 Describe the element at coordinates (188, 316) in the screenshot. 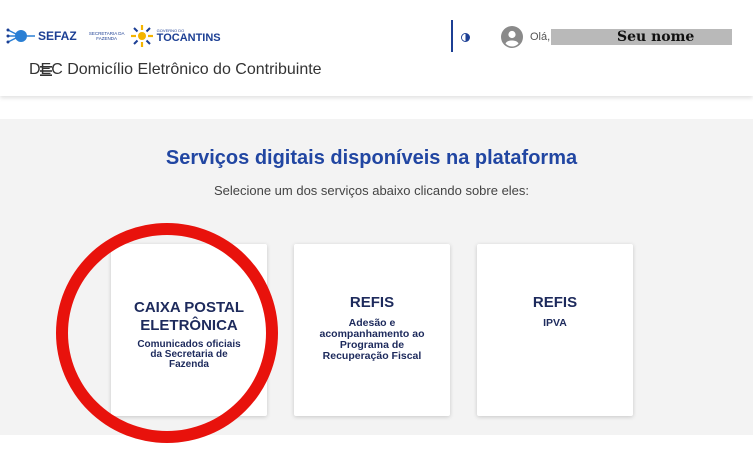

I see `card-title: CAIXA POSTAL ELETRÔNICA` at that location.